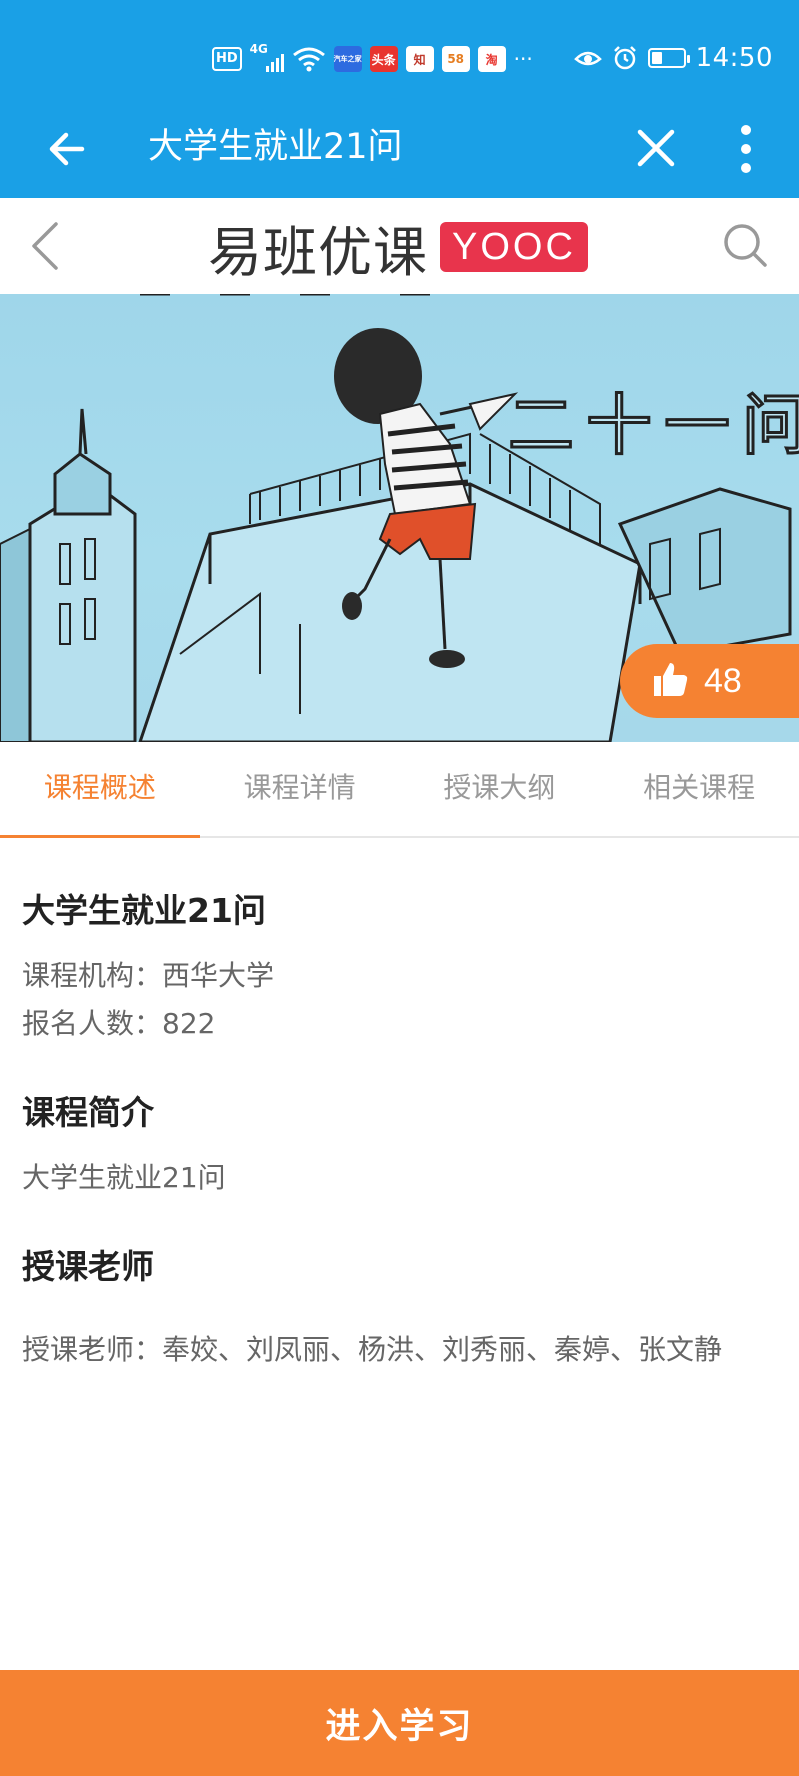 The width and height of the screenshot is (799, 1776). What do you see at coordinates (734, 58) in the screenshot?
I see `status-time: 14:50` at bounding box center [734, 58].